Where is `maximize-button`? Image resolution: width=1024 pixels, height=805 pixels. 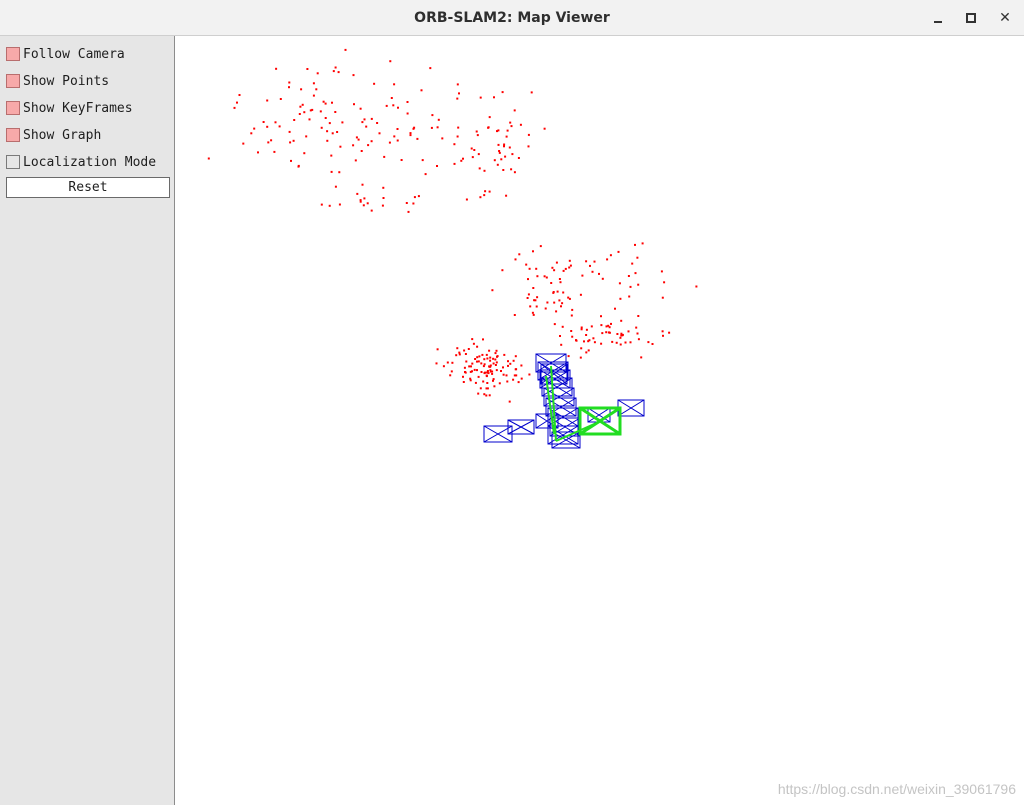
maximize-button is located at coordinates (971, 18).